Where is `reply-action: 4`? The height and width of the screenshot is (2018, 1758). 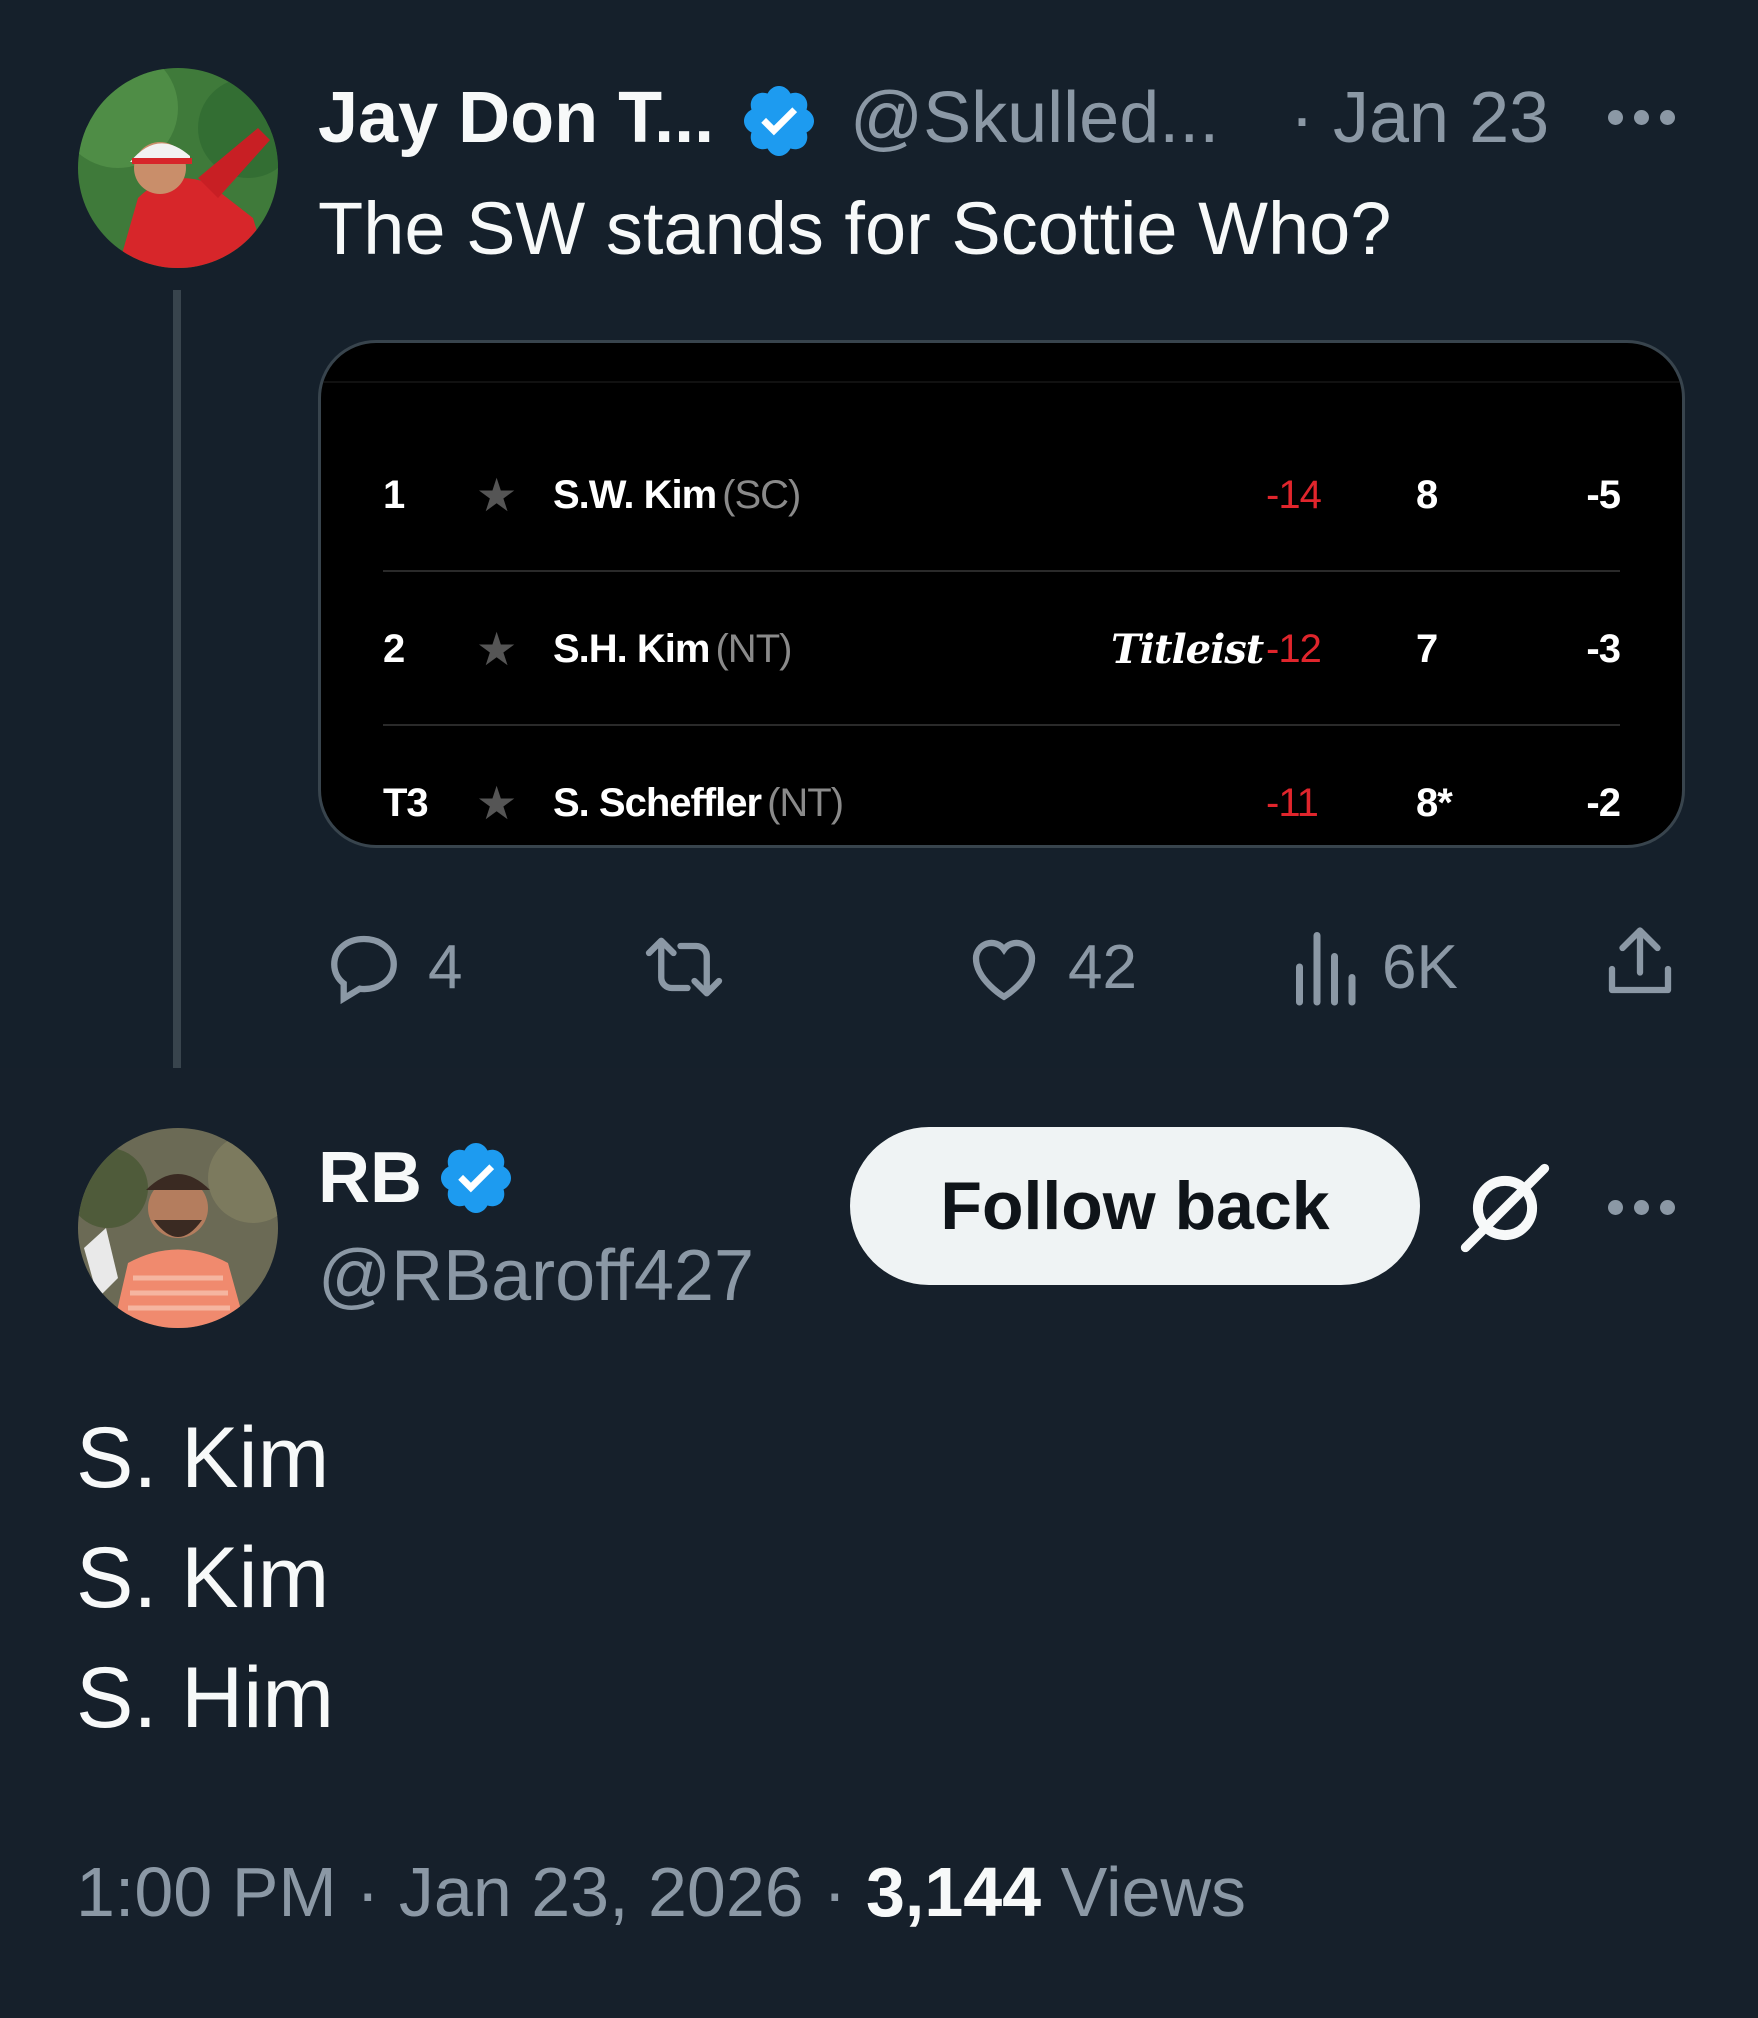 reply-action: 4 is located at coordinates (392, 967).